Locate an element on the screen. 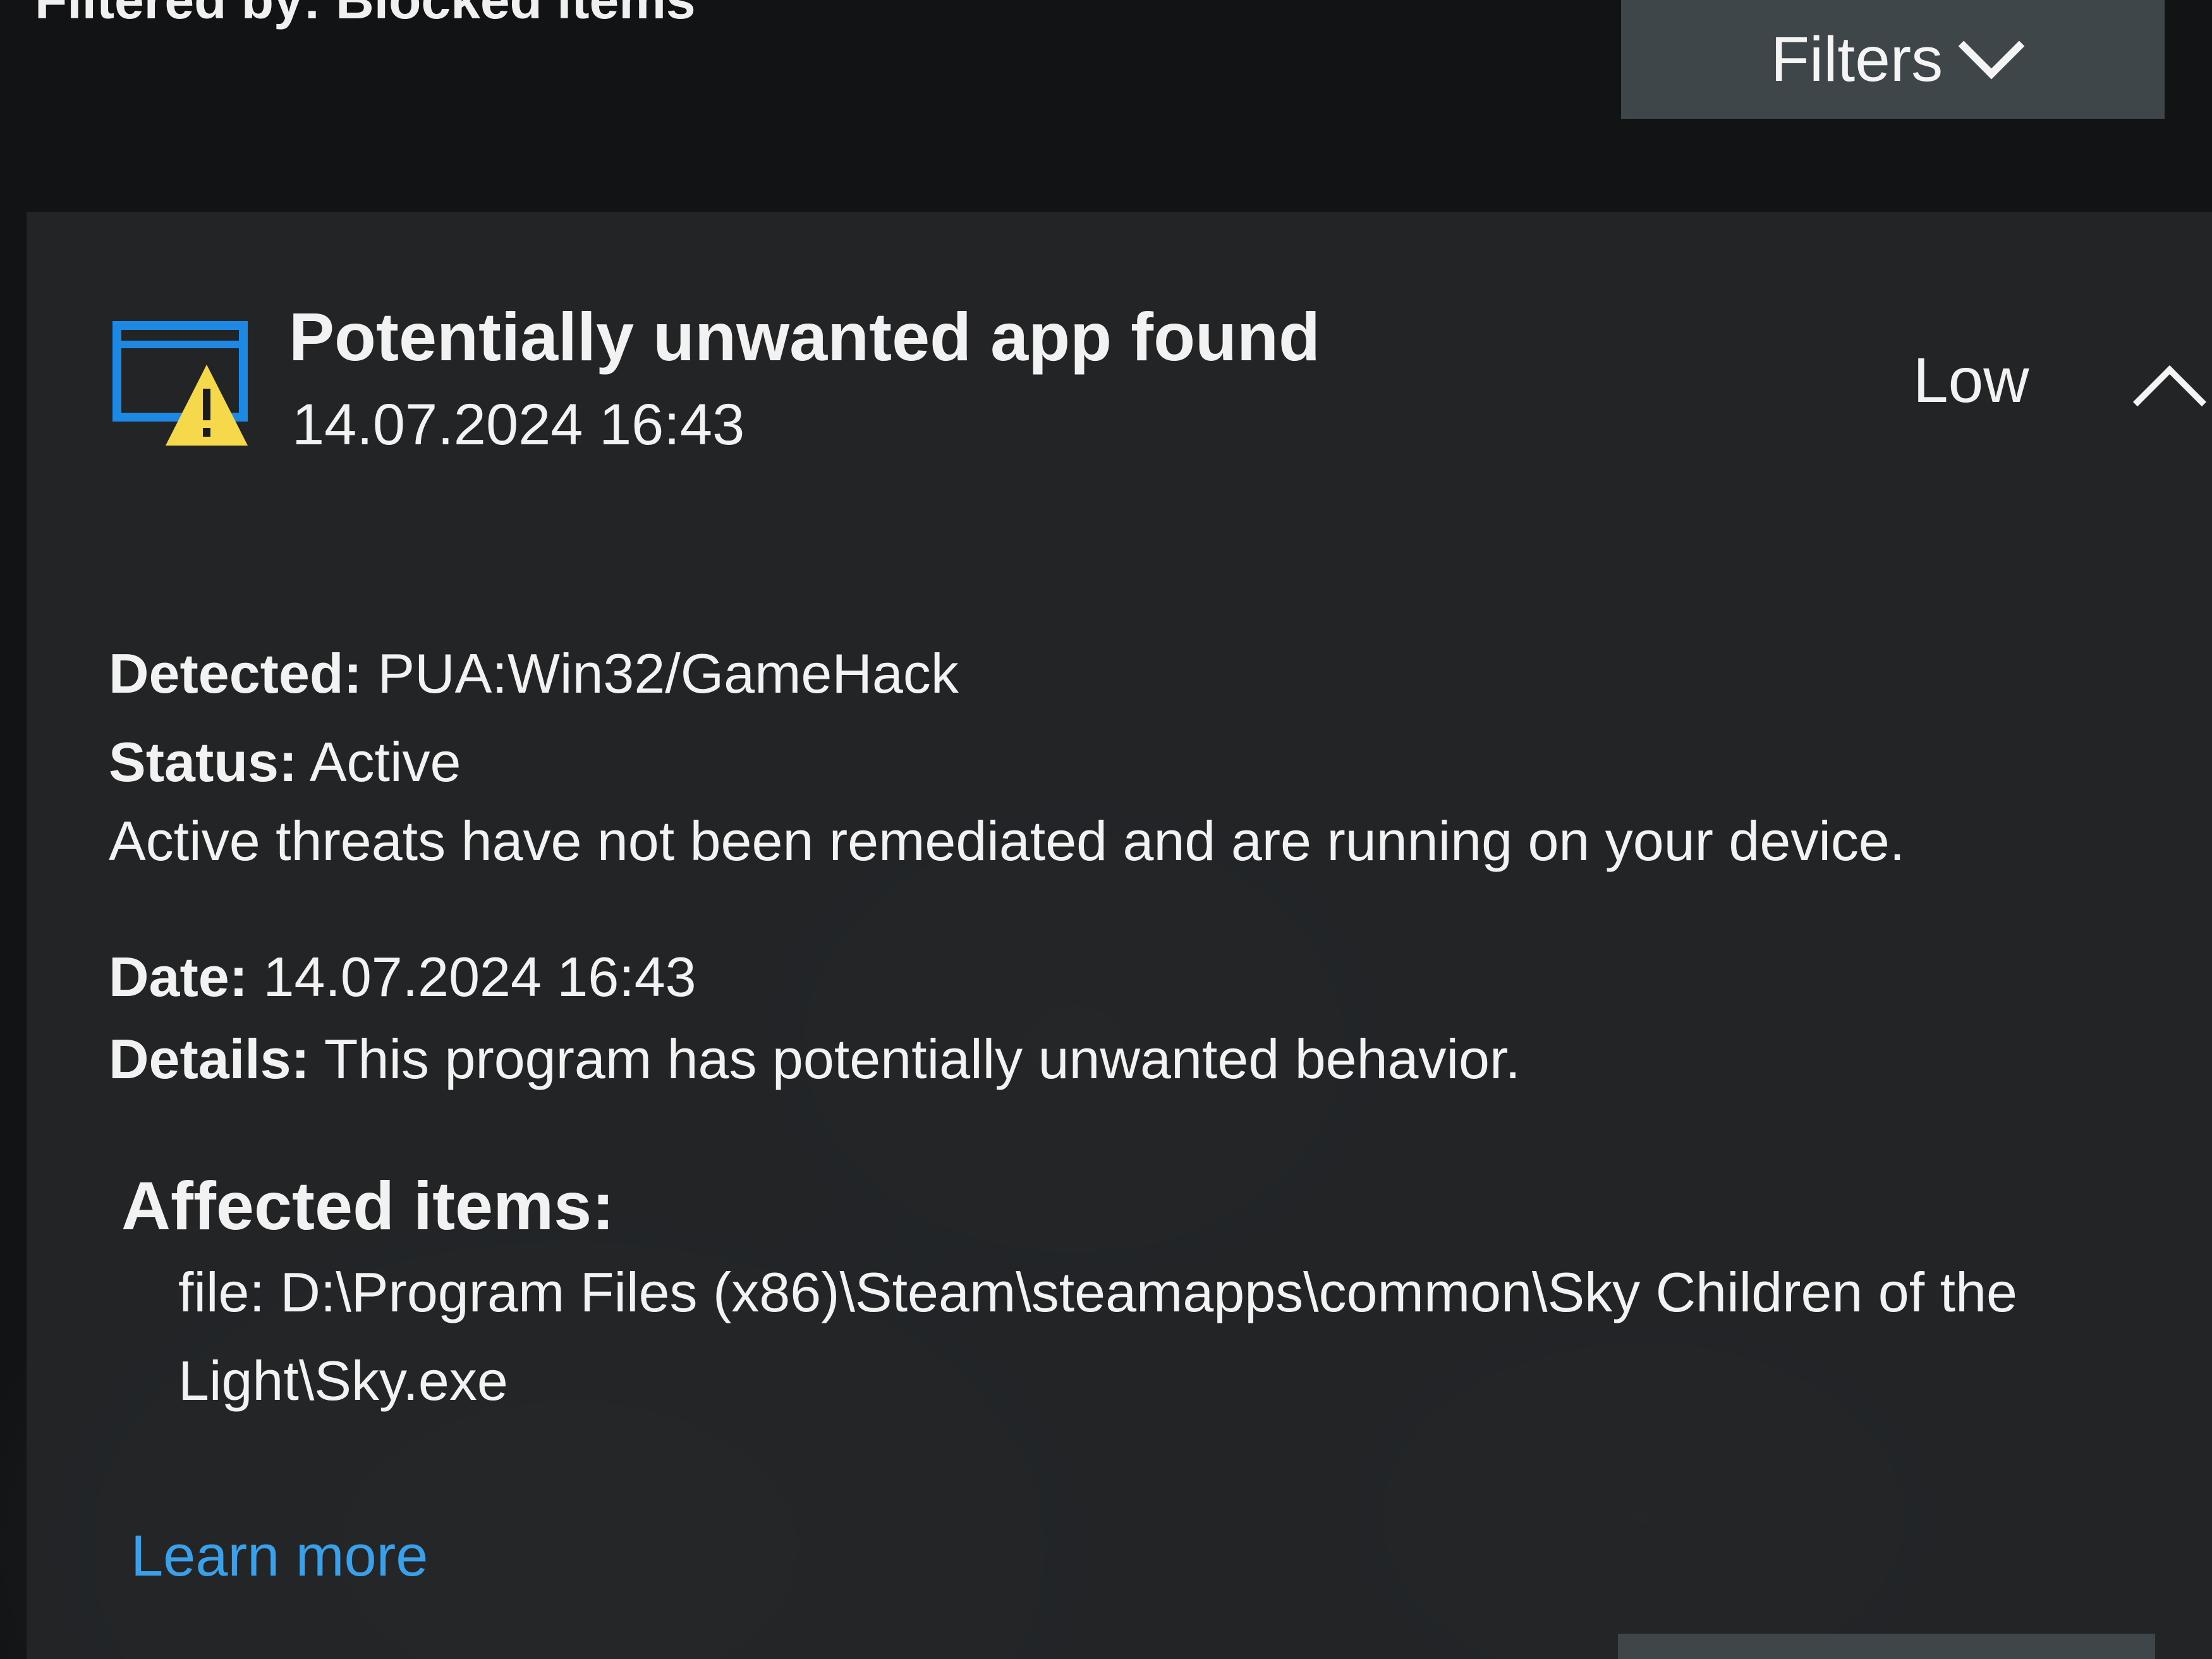 The height and width of the screenshot is (1659, 2212). status-label: Status: is located at coordinates (203, 762).